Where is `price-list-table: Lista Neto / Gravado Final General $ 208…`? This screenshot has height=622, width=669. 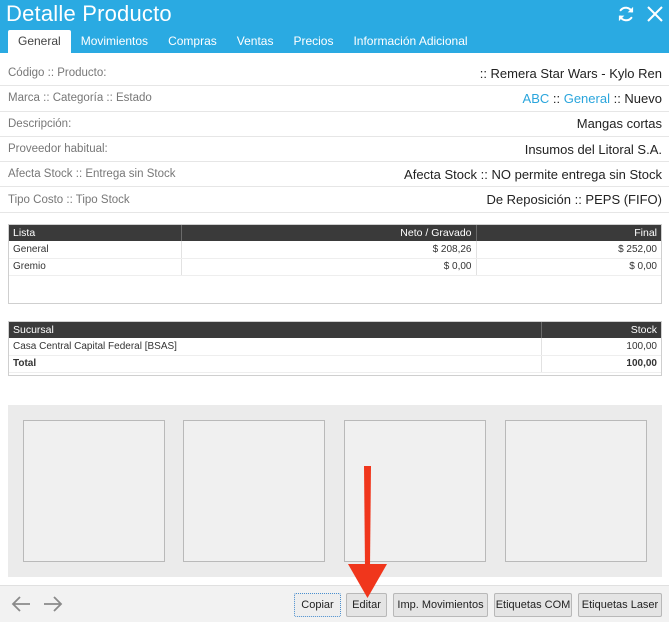 price-list-table: Lista Neto / Gravado Final General $ 208… is located at coordinates (335, 264).